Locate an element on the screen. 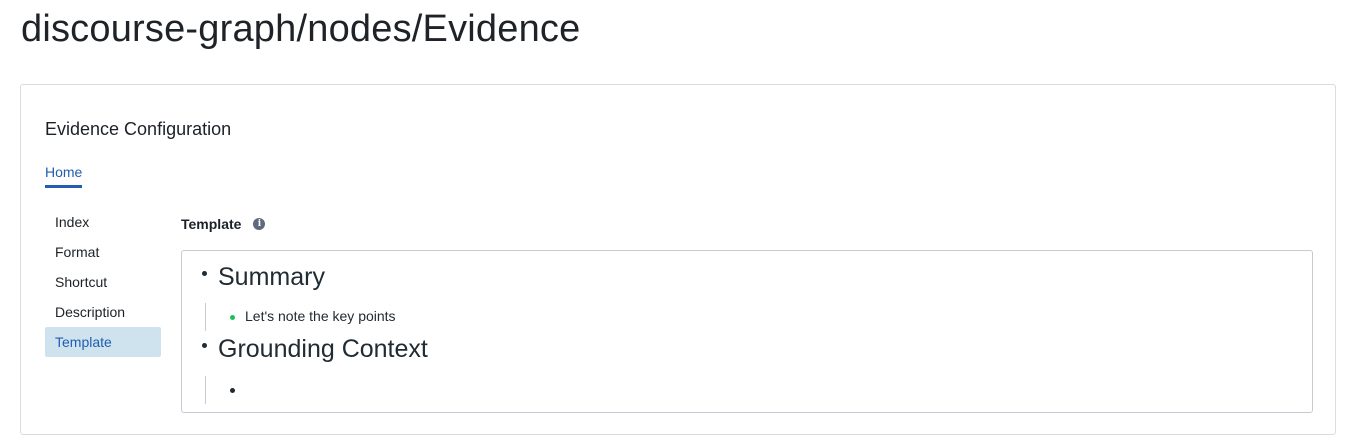 This screenshot has width=1351, height=447. block-heading-grounding: Grounding Context is located at coordinates (323, 349).